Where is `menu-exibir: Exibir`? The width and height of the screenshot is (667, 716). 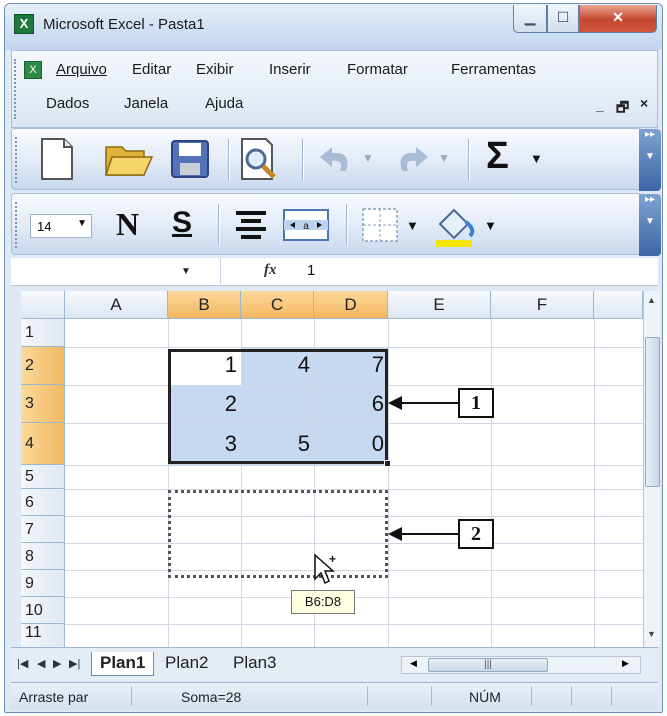 menu-exibir: Exibir is located at coordinates (215, 69).